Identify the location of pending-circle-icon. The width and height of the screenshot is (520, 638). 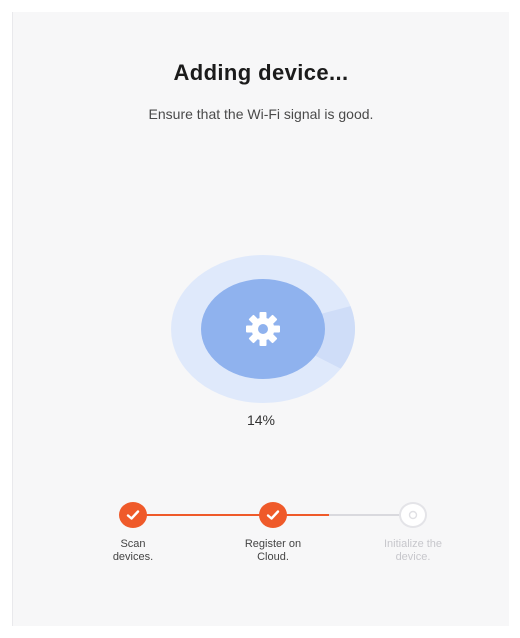
(413, 515).